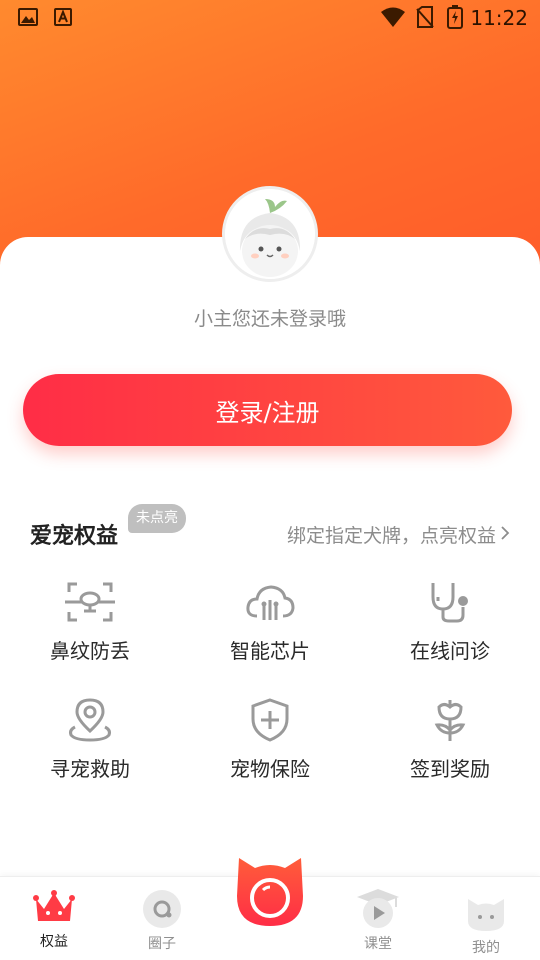  Describe the element at coordinates (270, 769) in the screenshot. I see `feature-label: 宠物保险` at that location.